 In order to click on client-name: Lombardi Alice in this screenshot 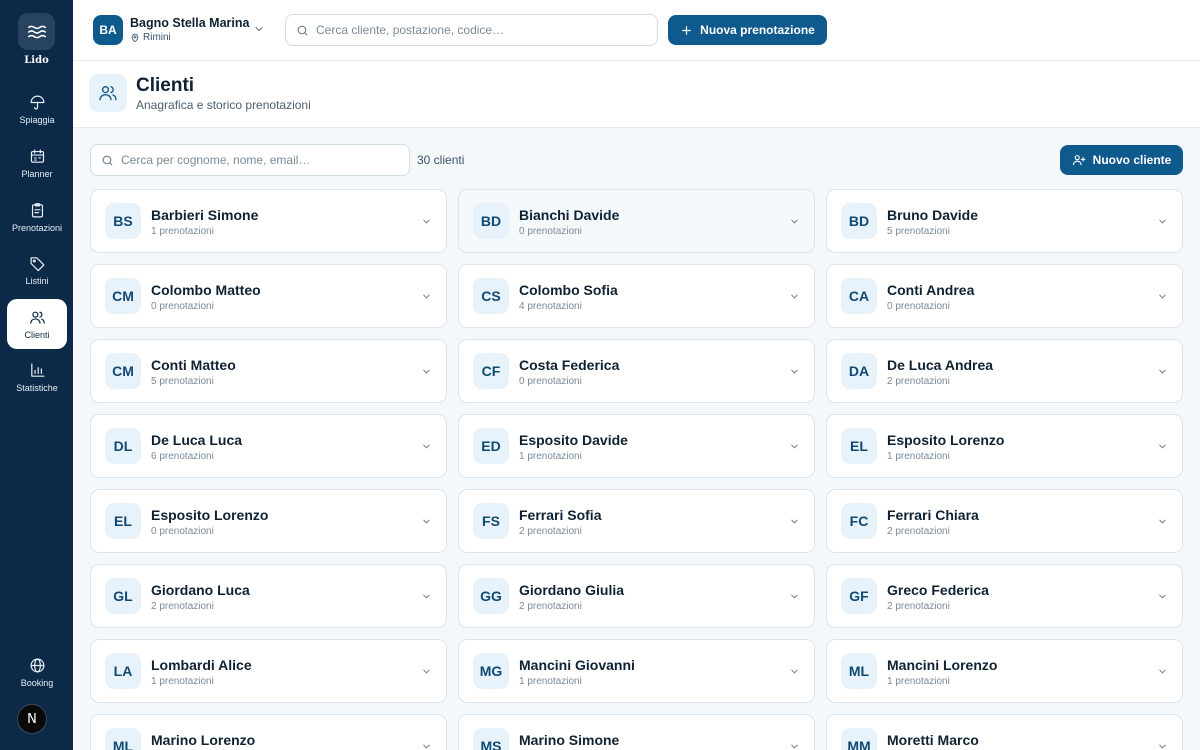, I will do `click(201, 665)`.